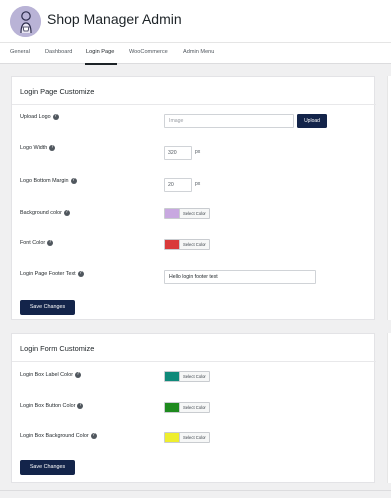 This screenshot has height=498, width=391. Describe the element at coordinates (178, 153) in the screenshot. I see `logo-width-input: 320` at that location.